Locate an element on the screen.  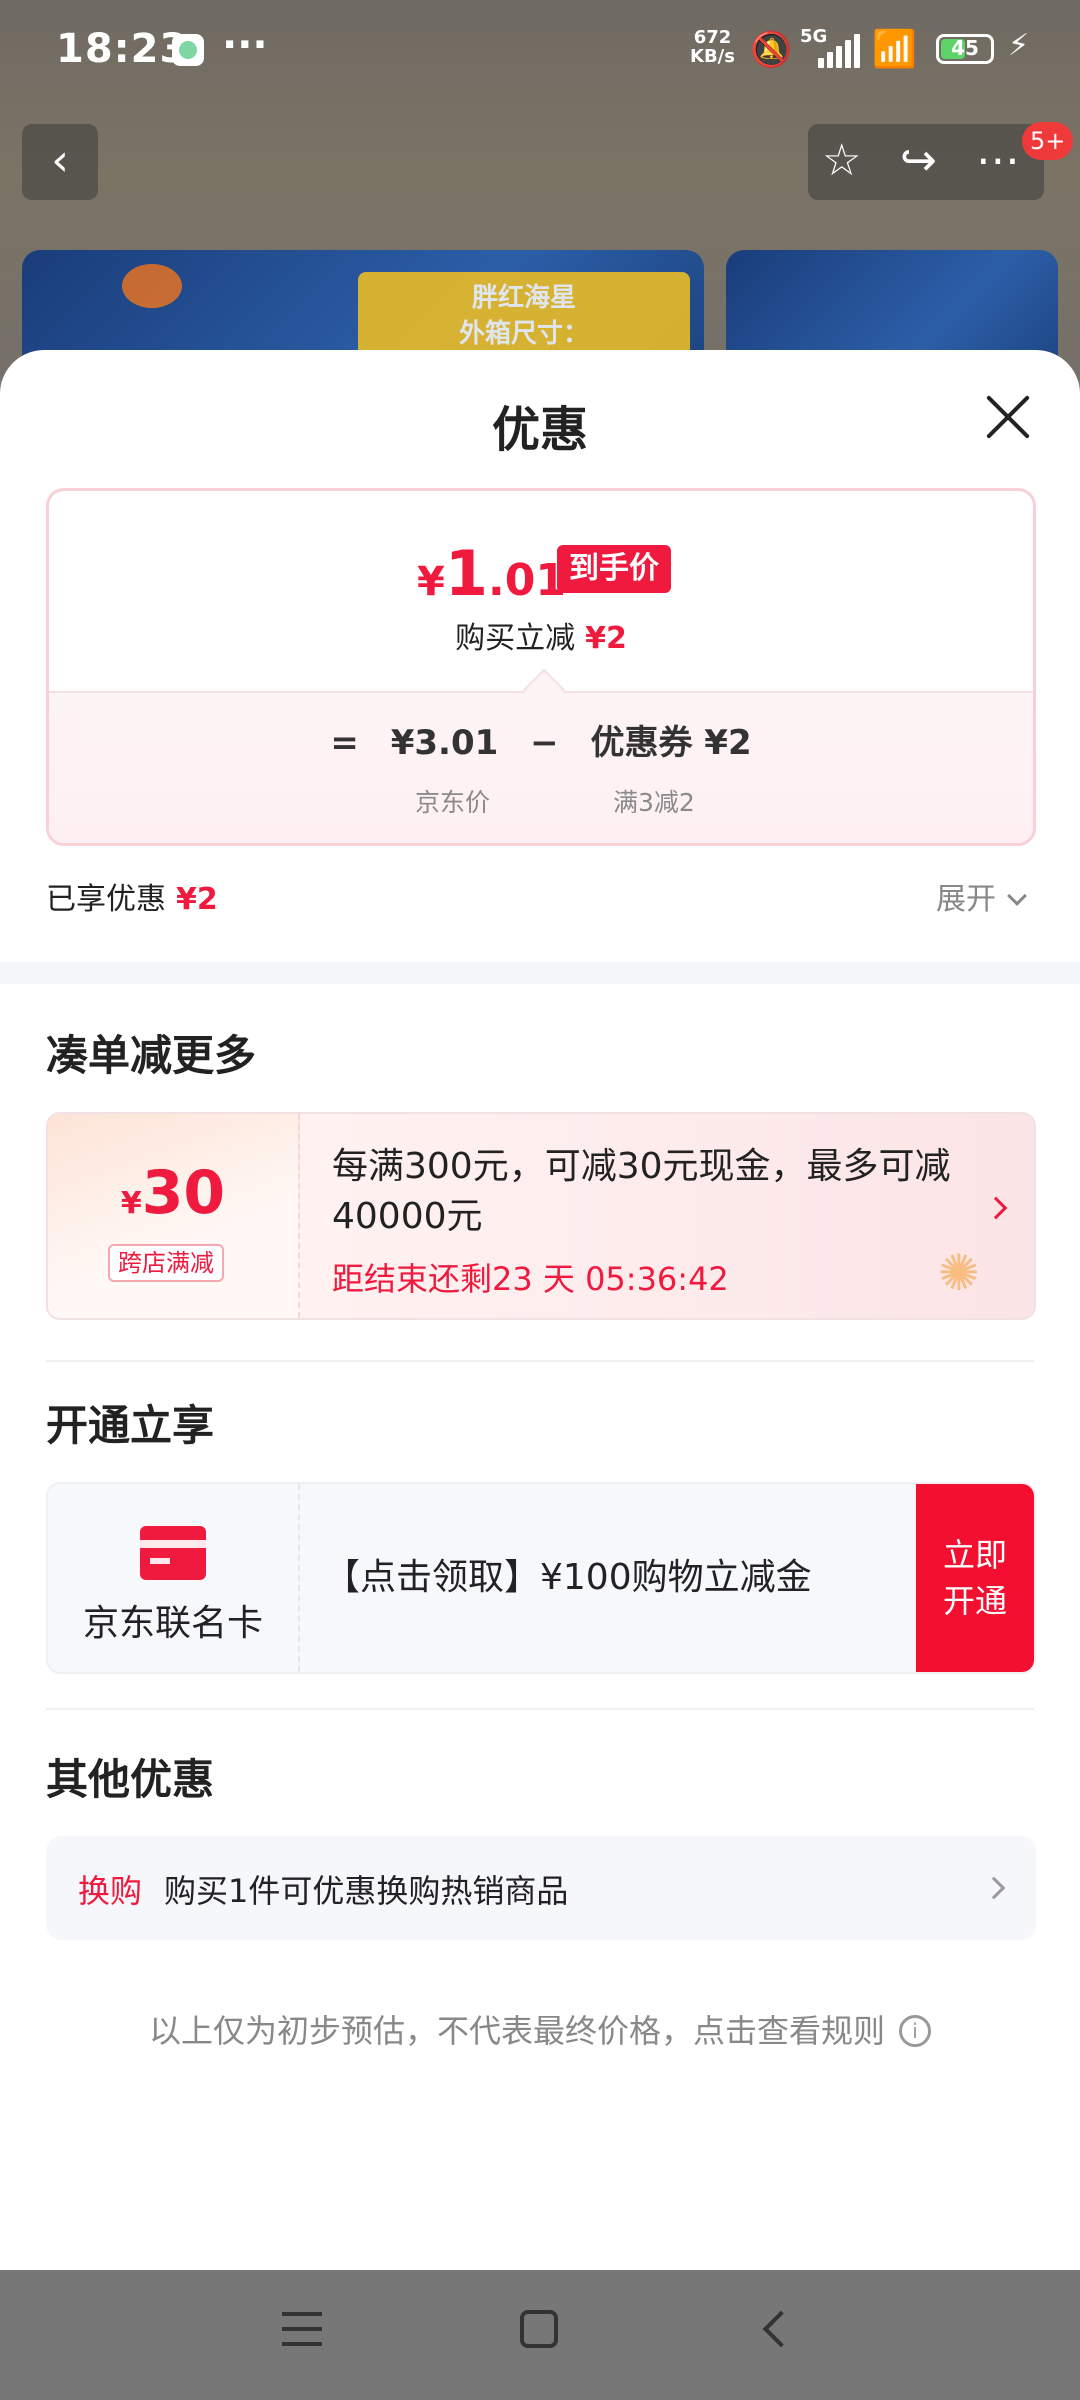
co-brand-card-offer: 京东联名卡 【点击领取】¥100购物立减金 立即开通 is located at coordinates (541, 1578).